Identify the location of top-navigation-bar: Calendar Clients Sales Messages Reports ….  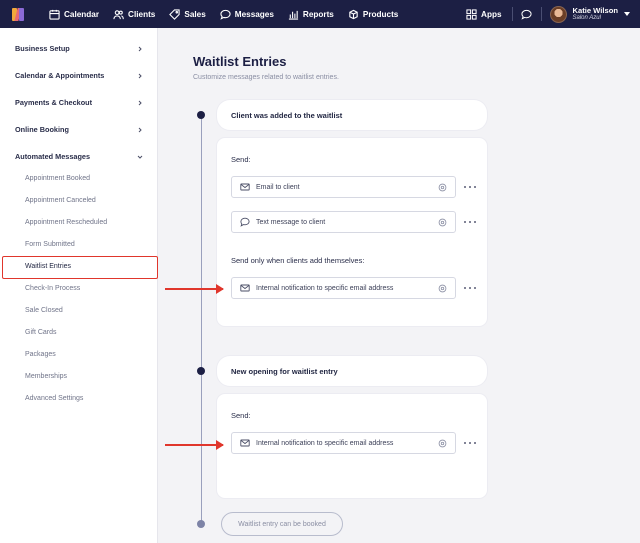
(320, 14).